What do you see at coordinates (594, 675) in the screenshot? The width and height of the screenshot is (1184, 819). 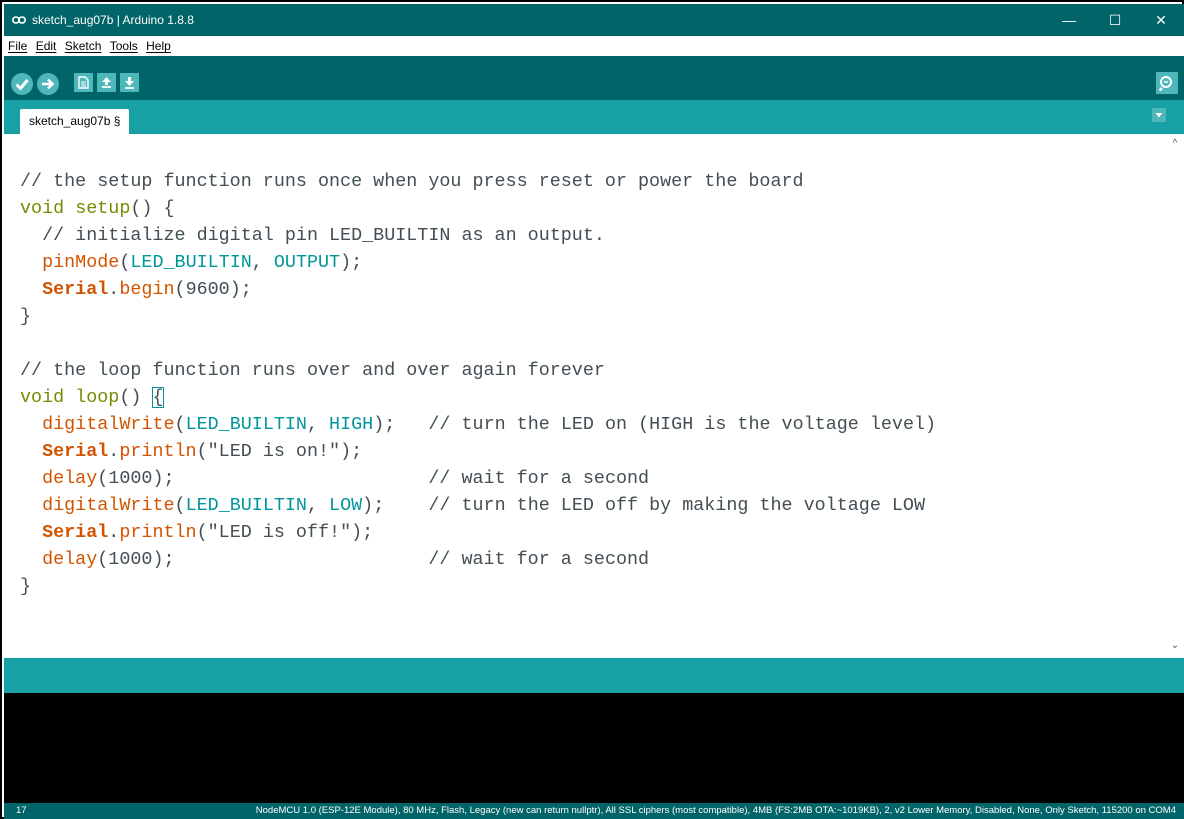 I see `message-bar` at bounding box center [594, 675].